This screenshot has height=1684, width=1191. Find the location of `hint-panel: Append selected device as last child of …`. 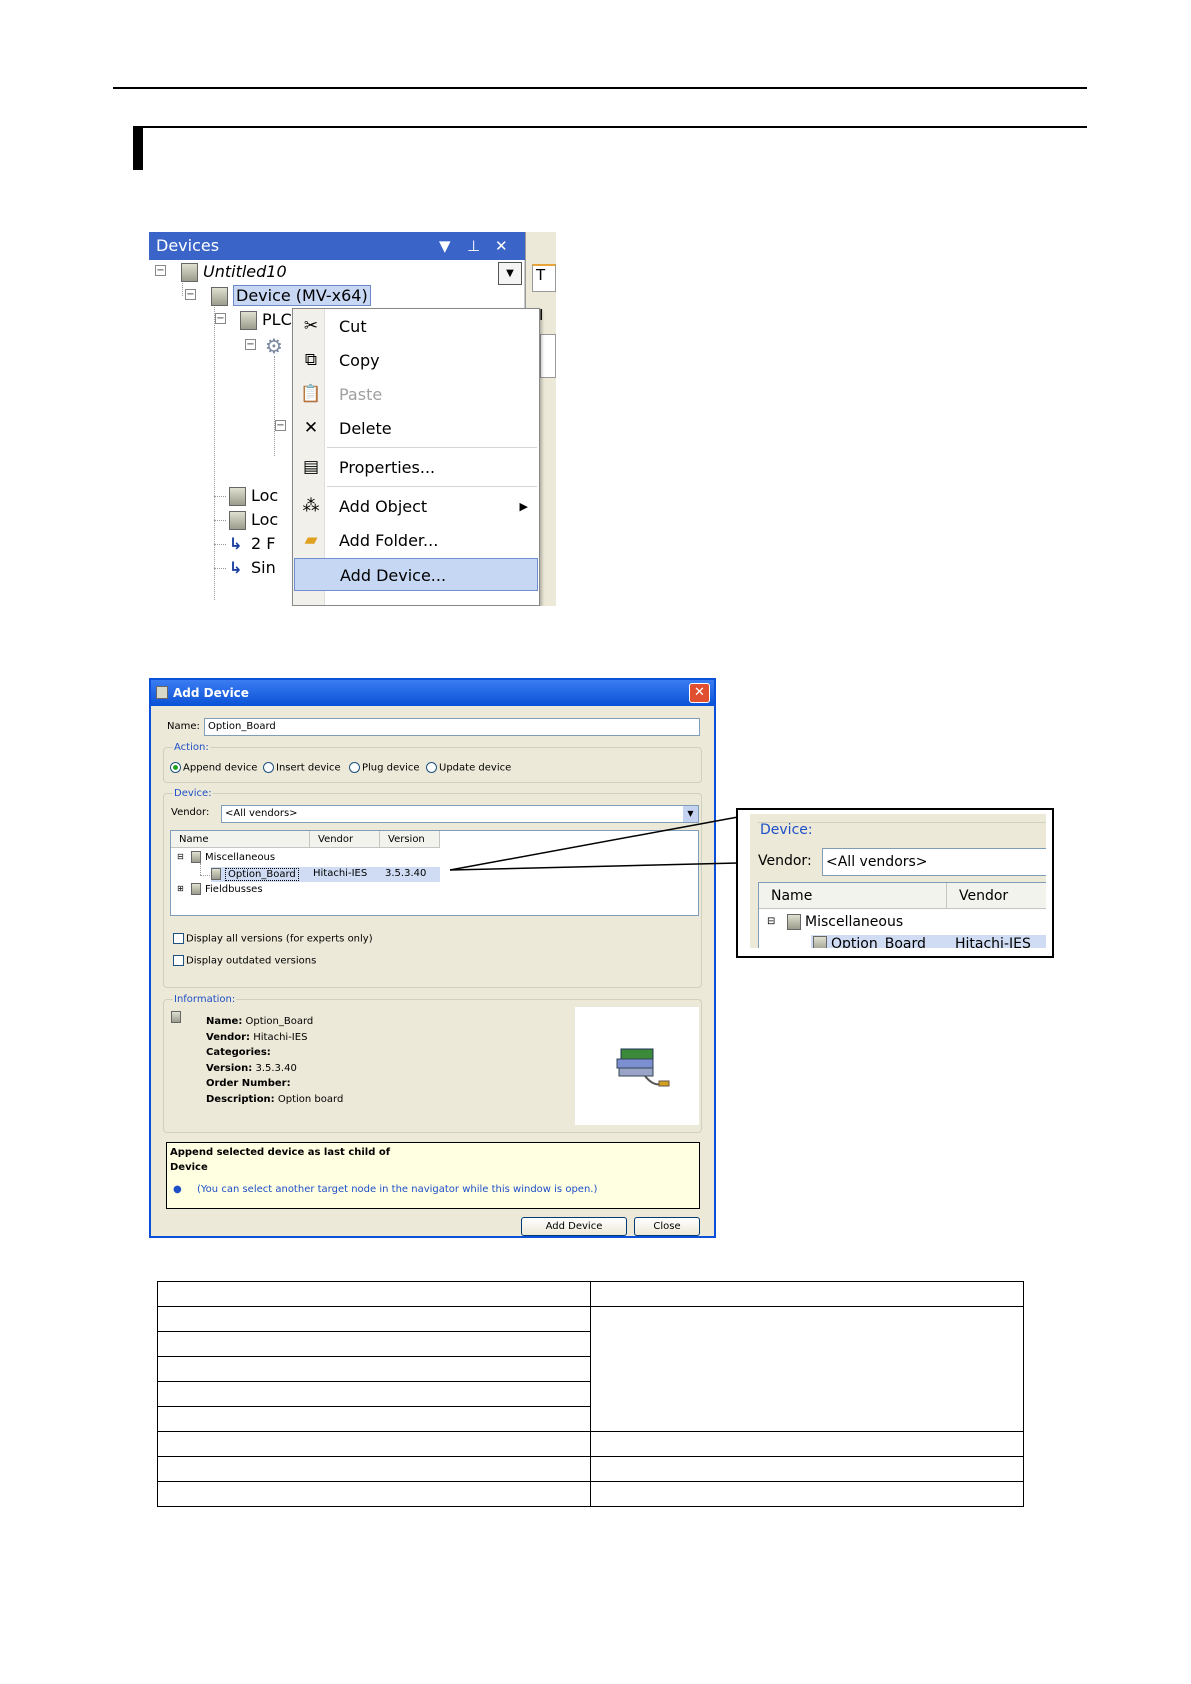

hint-panel: Append selected device as last child of … is located at coordinates (433, 1175).